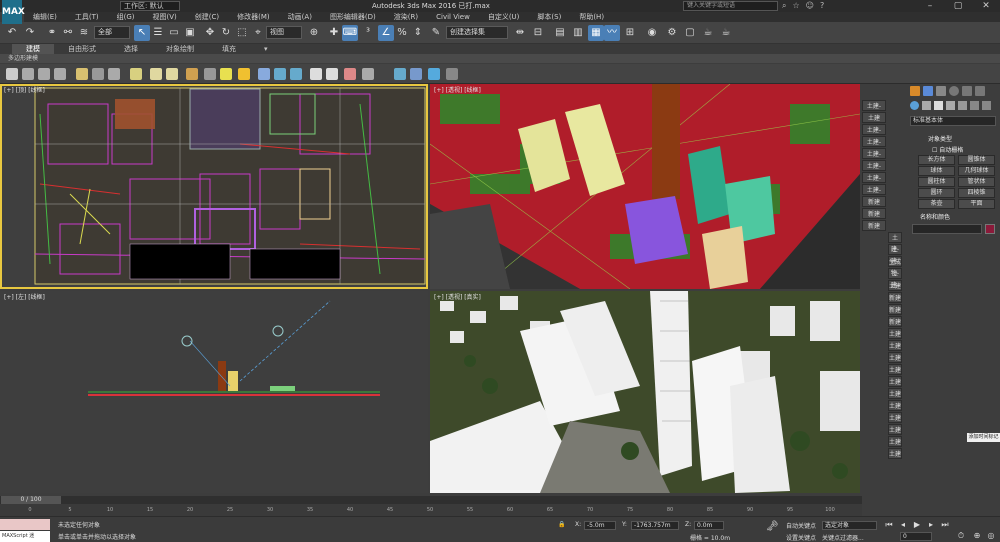 This screenshot has width=1000, height=542. I want to click on side-label-24: 土建, so click(895, 393).